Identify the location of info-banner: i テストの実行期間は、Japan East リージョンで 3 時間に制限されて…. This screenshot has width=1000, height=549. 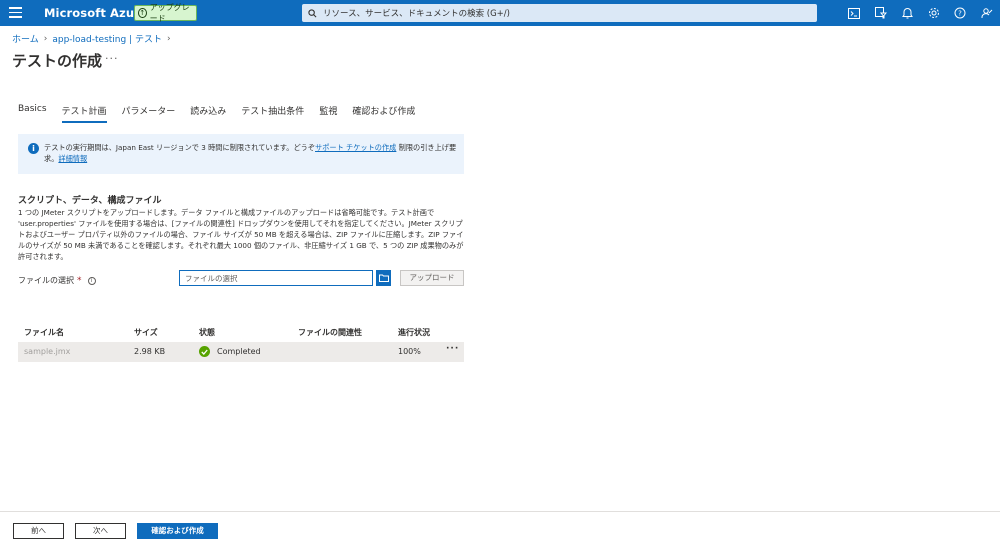
(241, 154).